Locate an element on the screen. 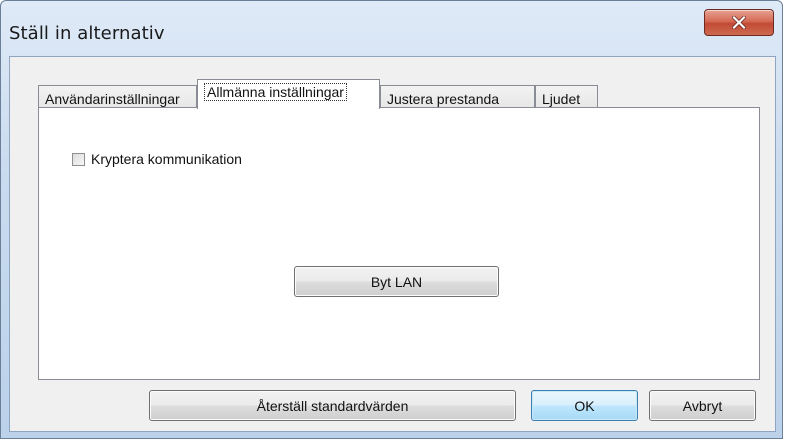 The image size is (785, 441). window-title: Ställ in alternativ is located at coordinates (87, 33).